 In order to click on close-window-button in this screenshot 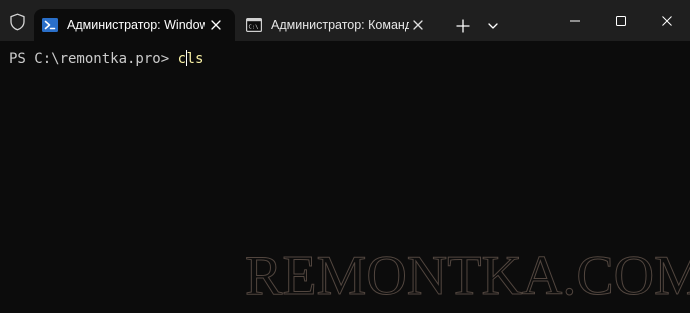, I will do `click(667, 20)`.